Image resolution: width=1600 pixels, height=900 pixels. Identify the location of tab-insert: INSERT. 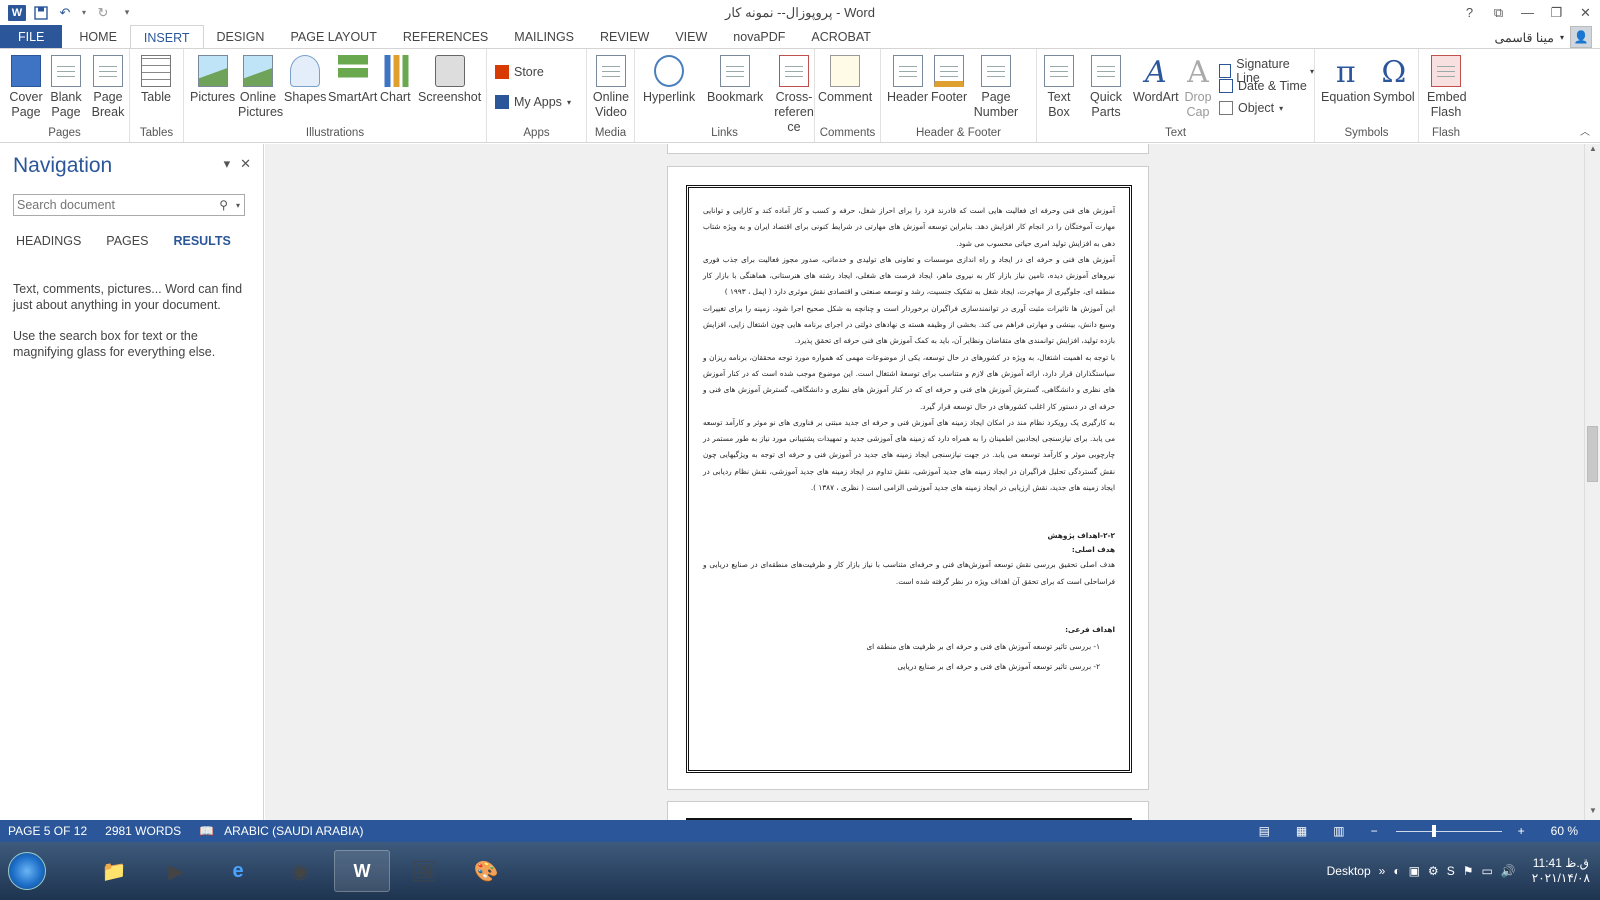
(166, 37).